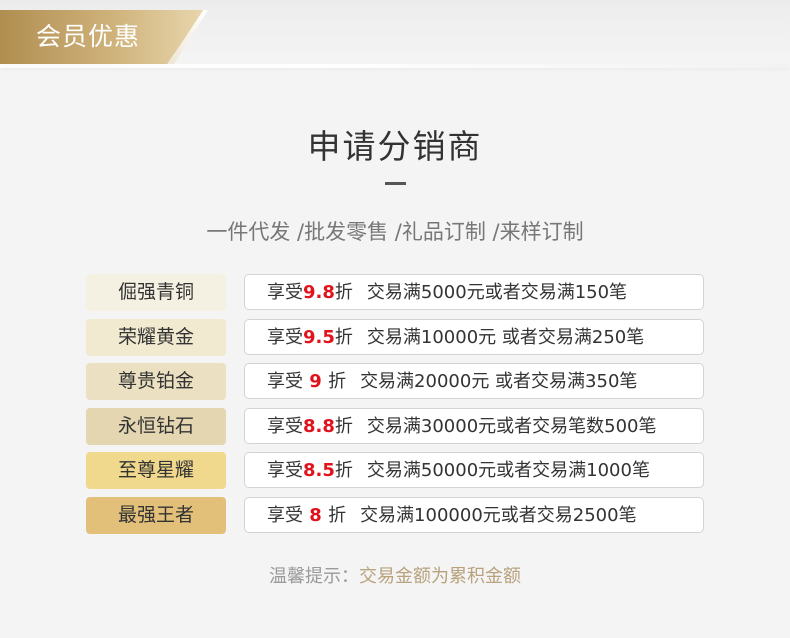 The width and height of the screenshot is (790, 638). Describe the element at coordinates (156, 292) in the screenshot. I see `tier-badge: 倔强青铜` at that location.